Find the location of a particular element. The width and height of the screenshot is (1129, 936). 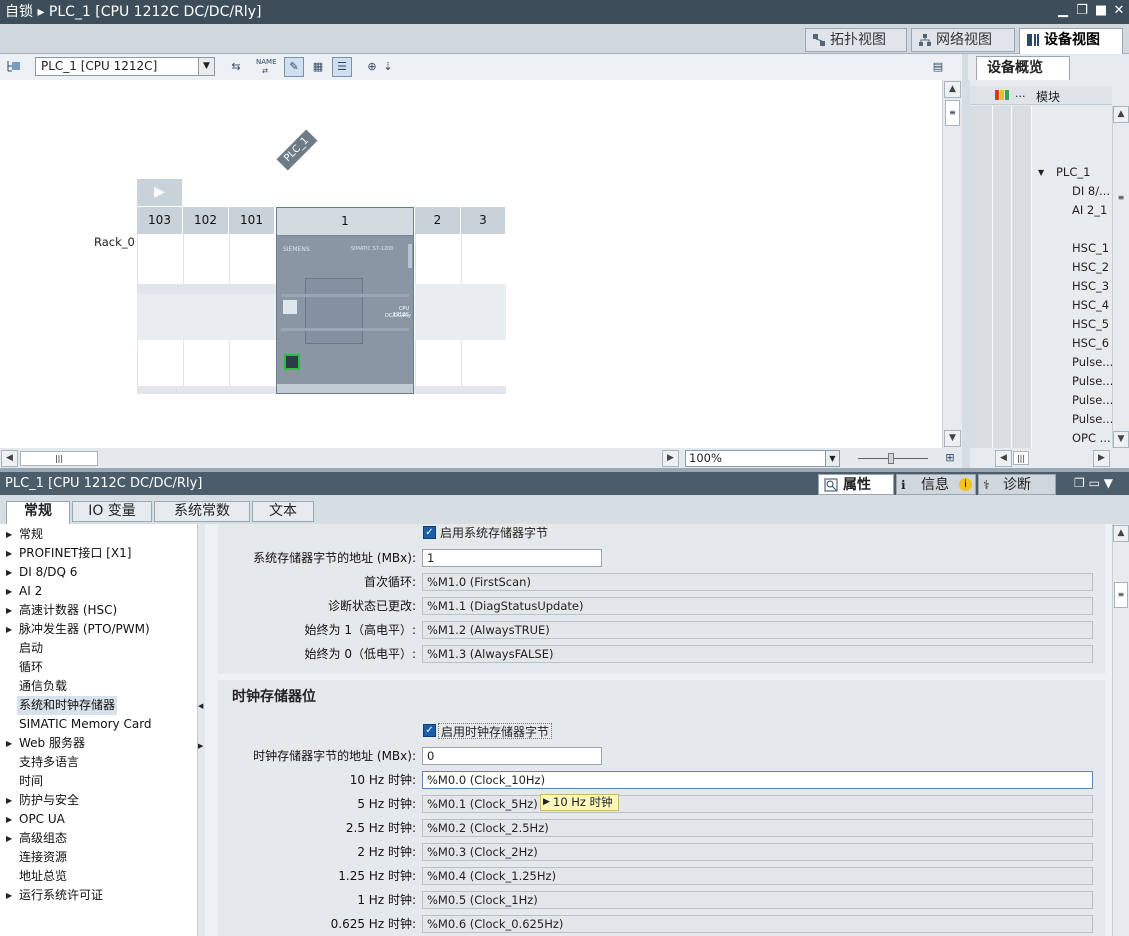

scroll-left-icon: ◀ is located at coordinates (1003, 458).